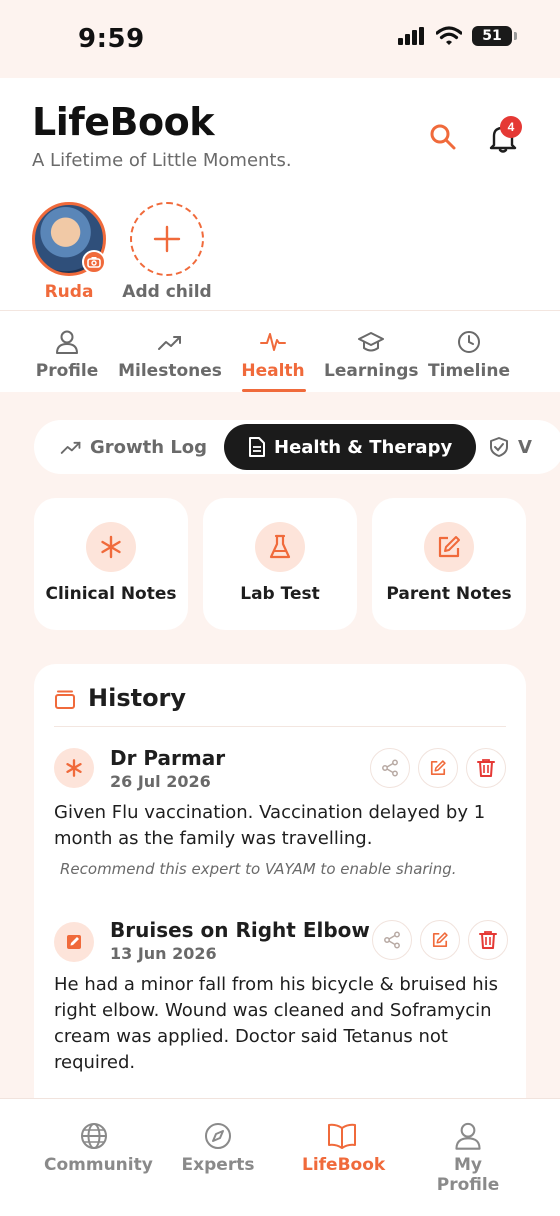 Image resolution: width=560 pixels, height=1216 pixels. What do you see at coordinates (342, 1136) in the screenshot?
I see `book-icon` at bounding box center [342, 1136].